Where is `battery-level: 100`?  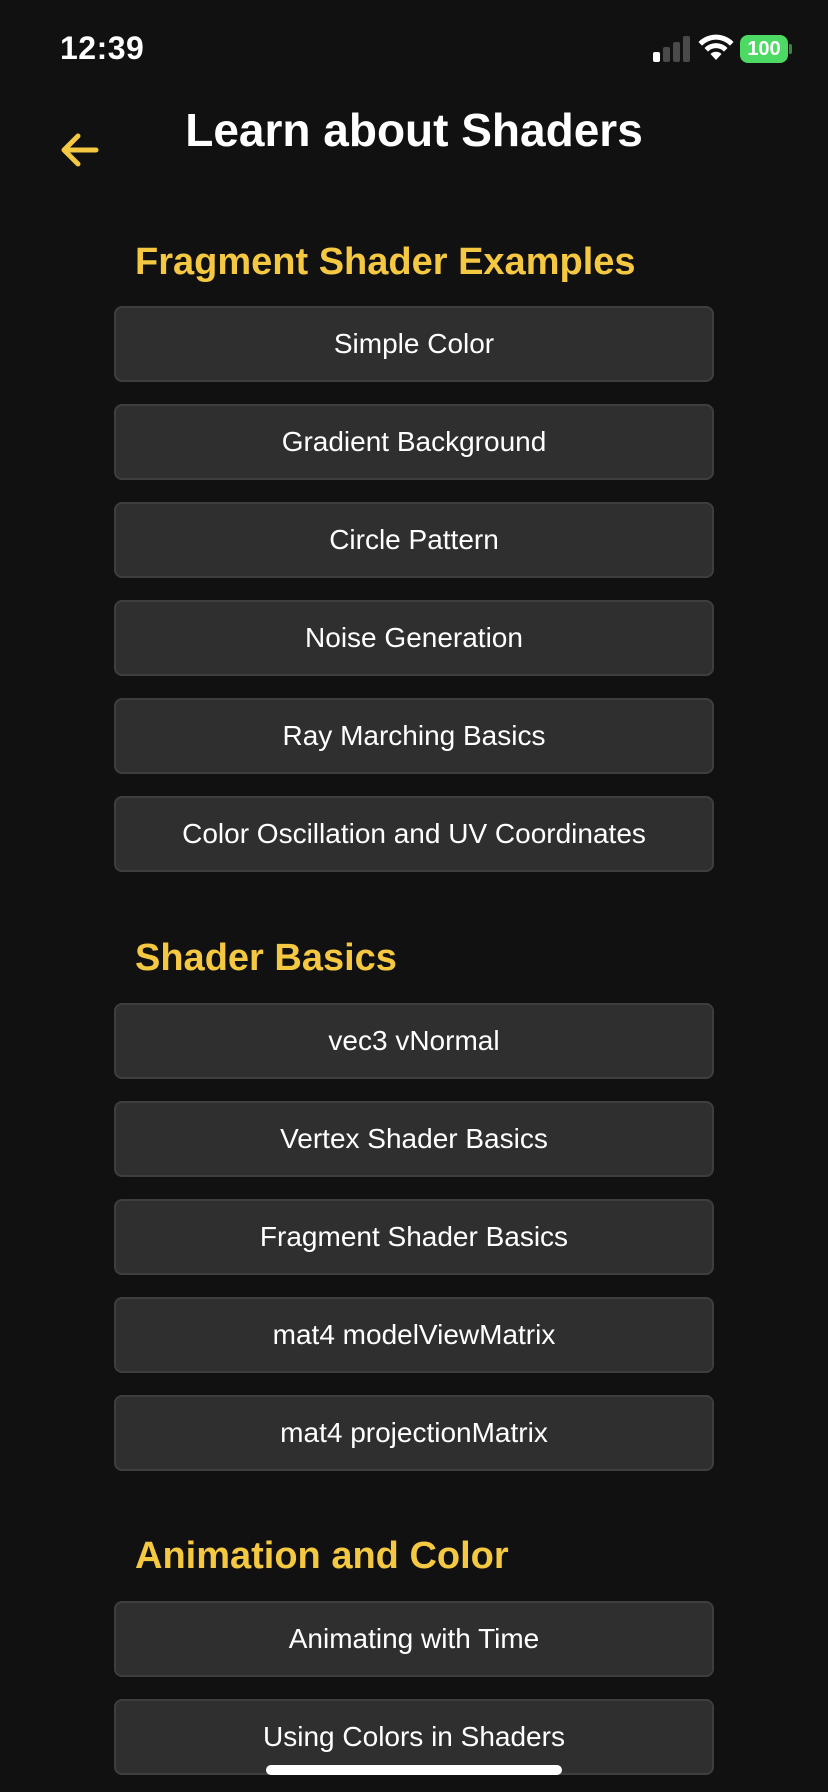
battery-level: 100 is located at coordinates (764, 49).